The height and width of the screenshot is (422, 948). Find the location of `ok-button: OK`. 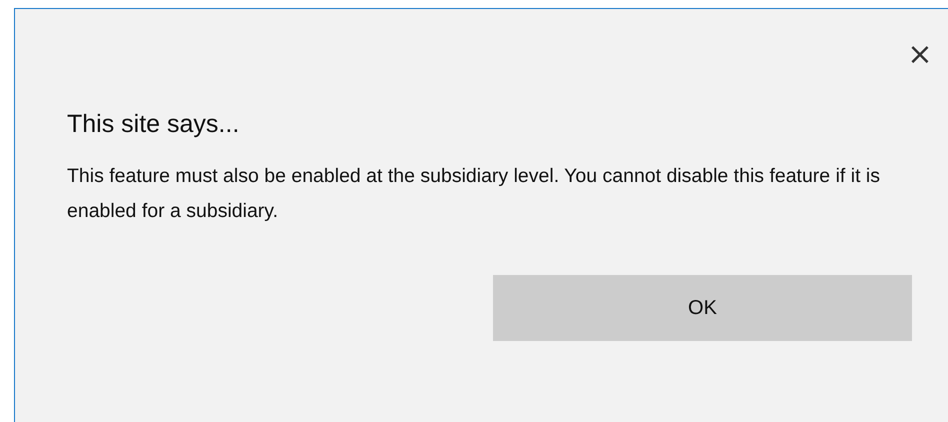

ok-button: OK is located at coordinates (702, 308).